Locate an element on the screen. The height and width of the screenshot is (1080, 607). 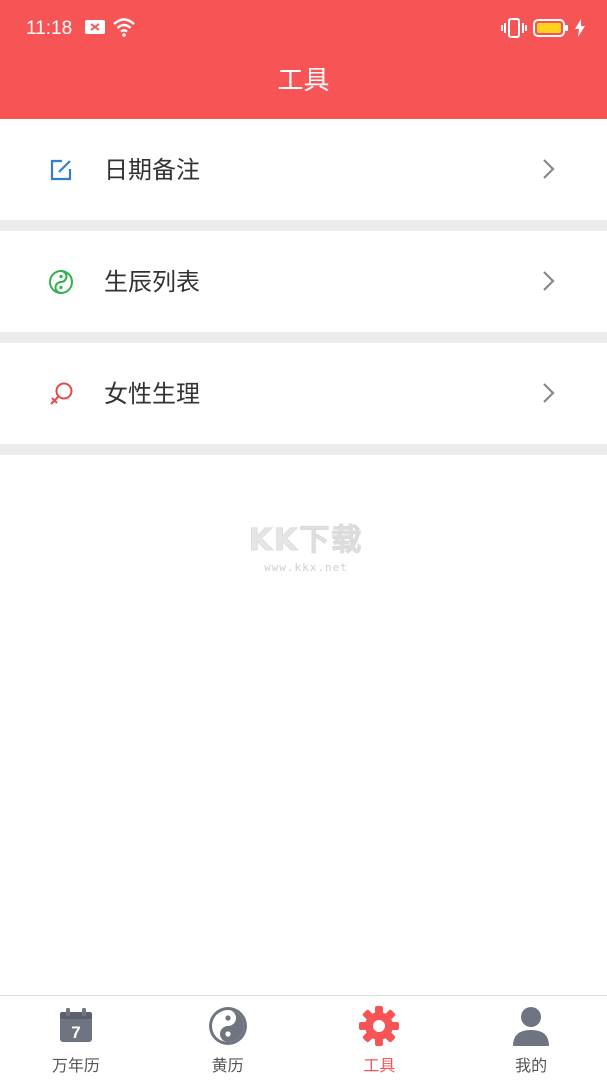
menu-item-label: 女性生理 is located at coordinates (152, 394).